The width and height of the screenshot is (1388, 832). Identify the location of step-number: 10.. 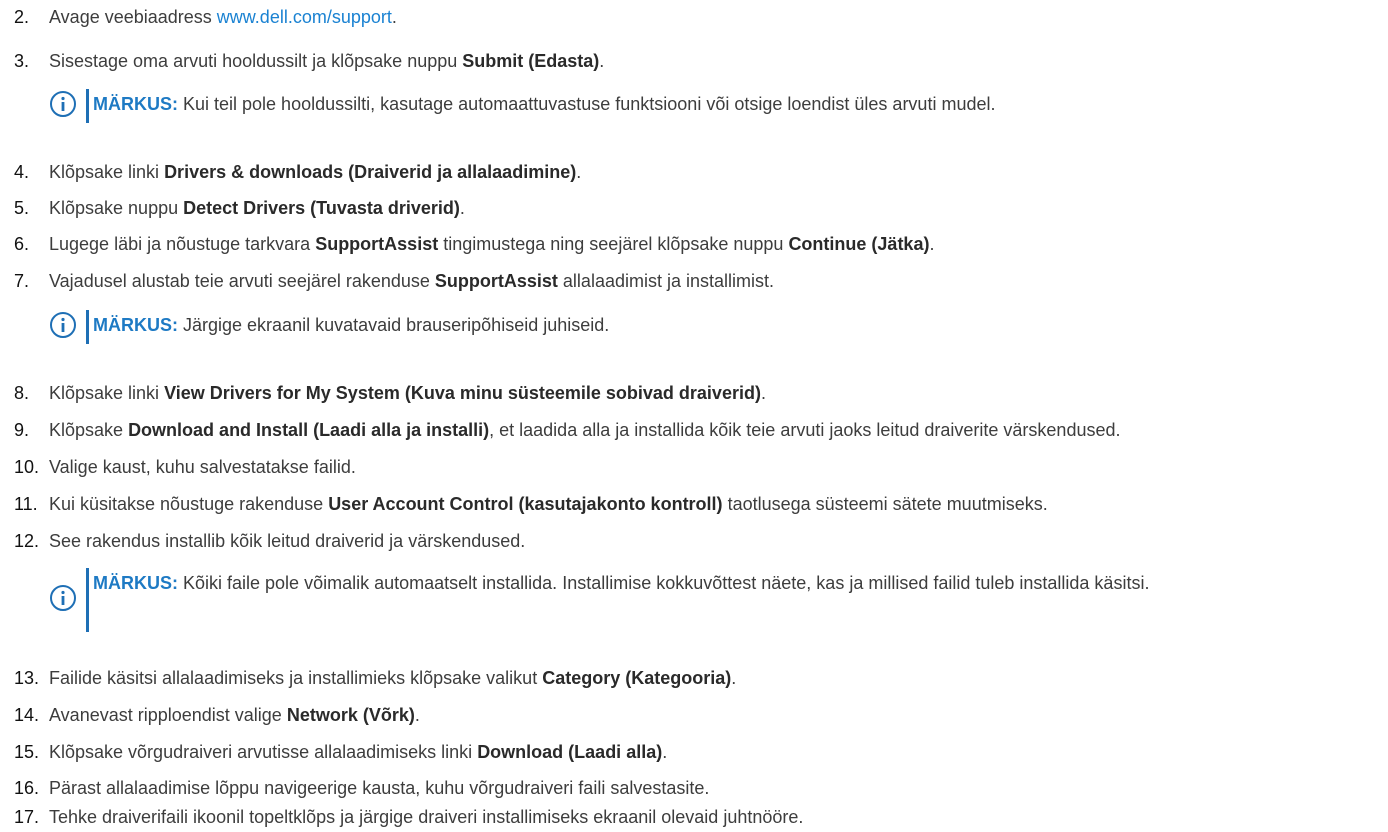
(27, 467).